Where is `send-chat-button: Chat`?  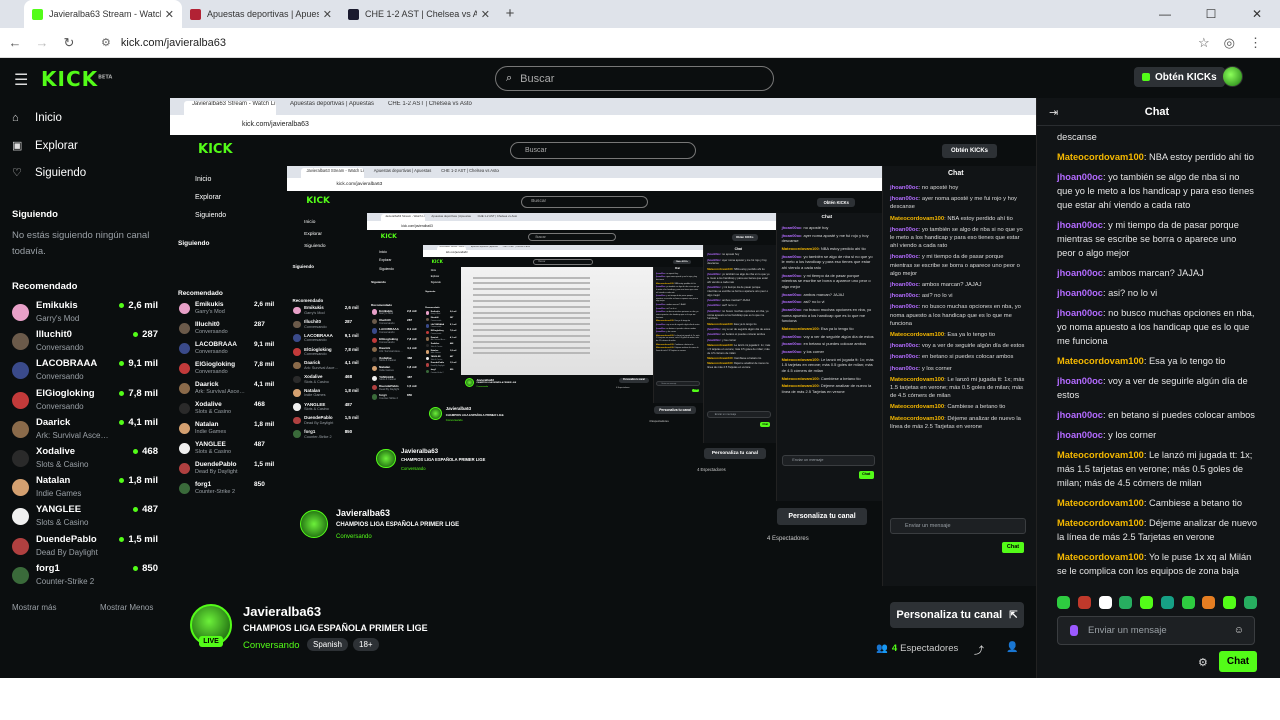 send-chat-button: Chat is located at coordinates (1238, 661).